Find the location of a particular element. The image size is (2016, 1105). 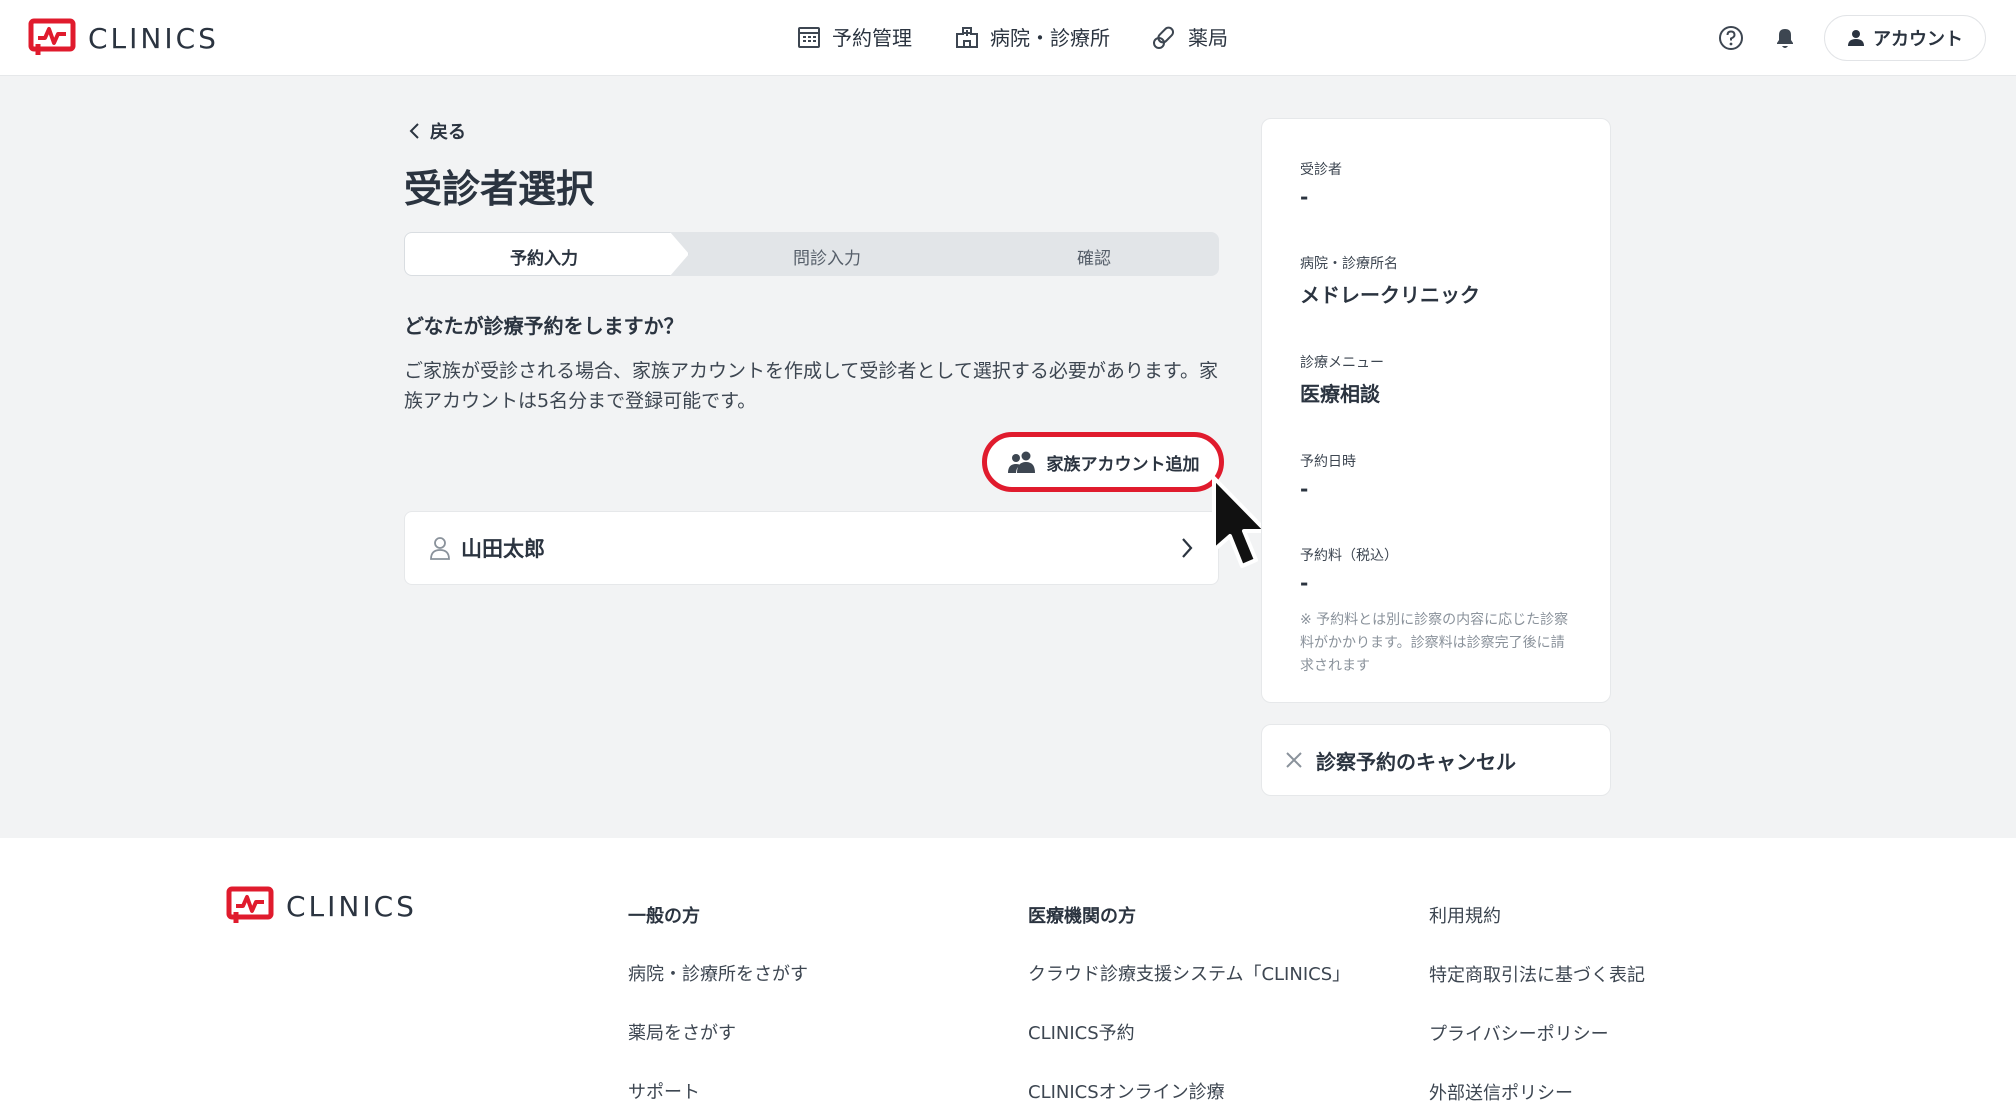

bell-icon is located at coordinates (1785, 38).